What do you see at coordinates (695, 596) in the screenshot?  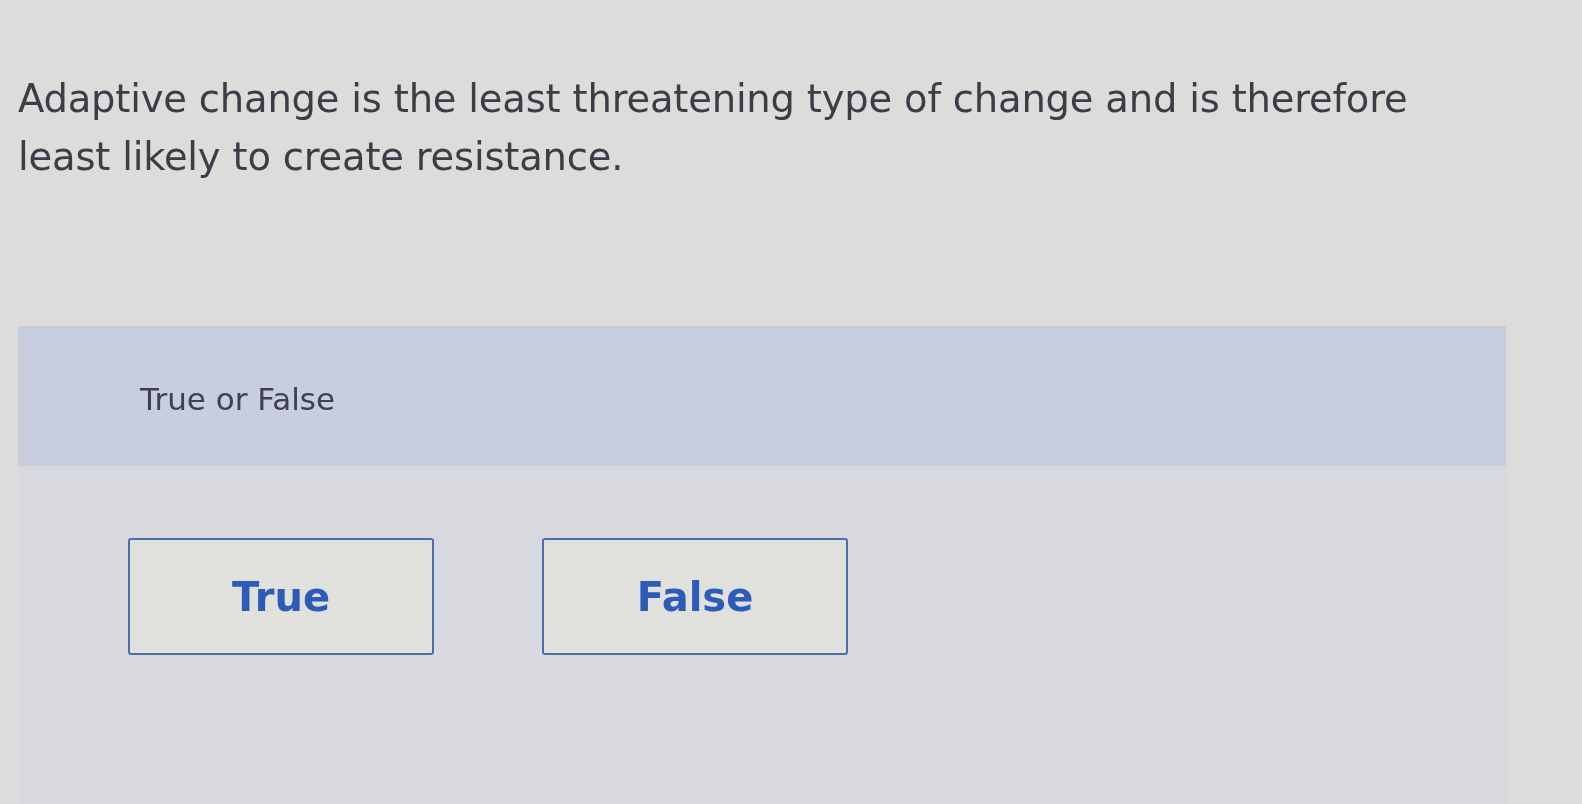 I see `answer-button: False` at bounding box center [695, 596].